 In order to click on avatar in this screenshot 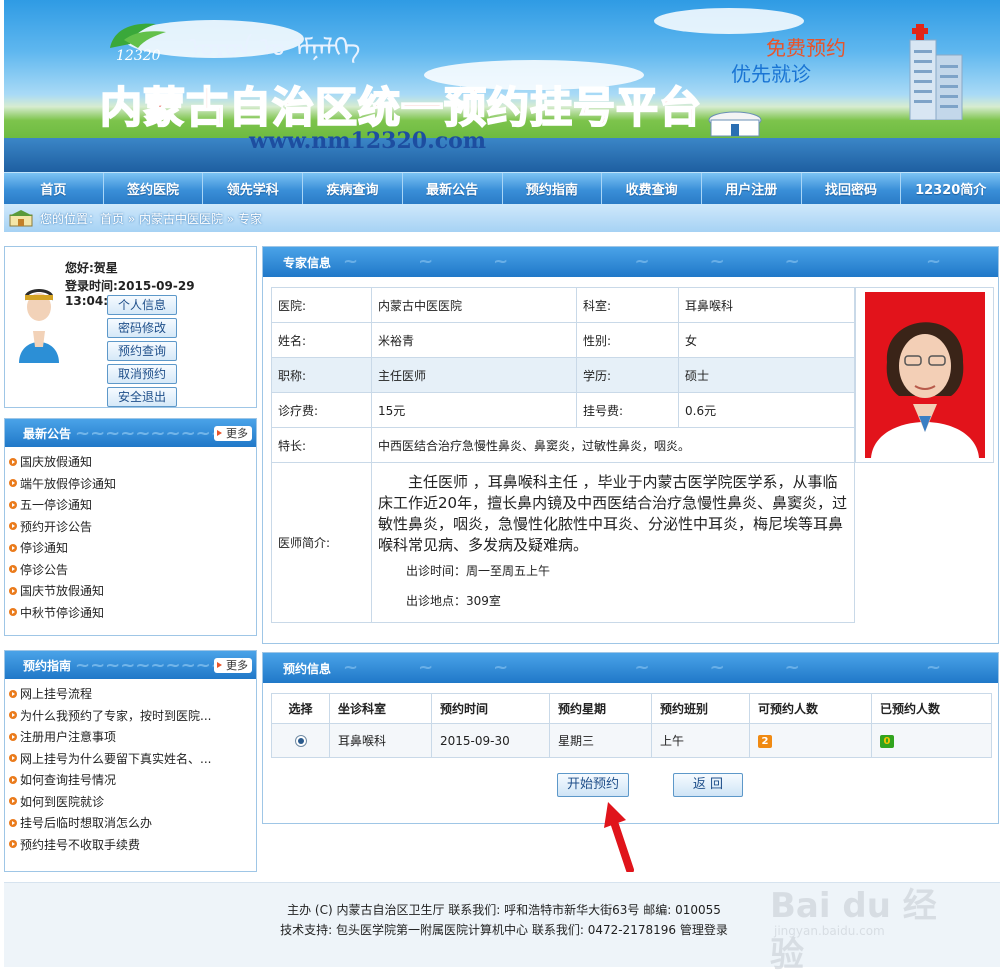, I will do `click(39, 325)`.